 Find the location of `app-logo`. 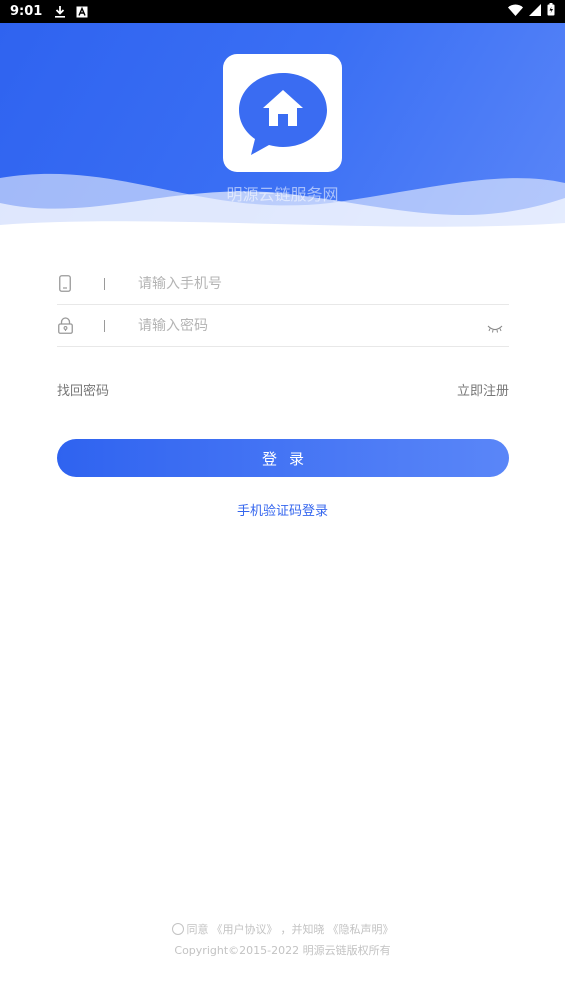

app-logo is located at coordinates (282, 113).